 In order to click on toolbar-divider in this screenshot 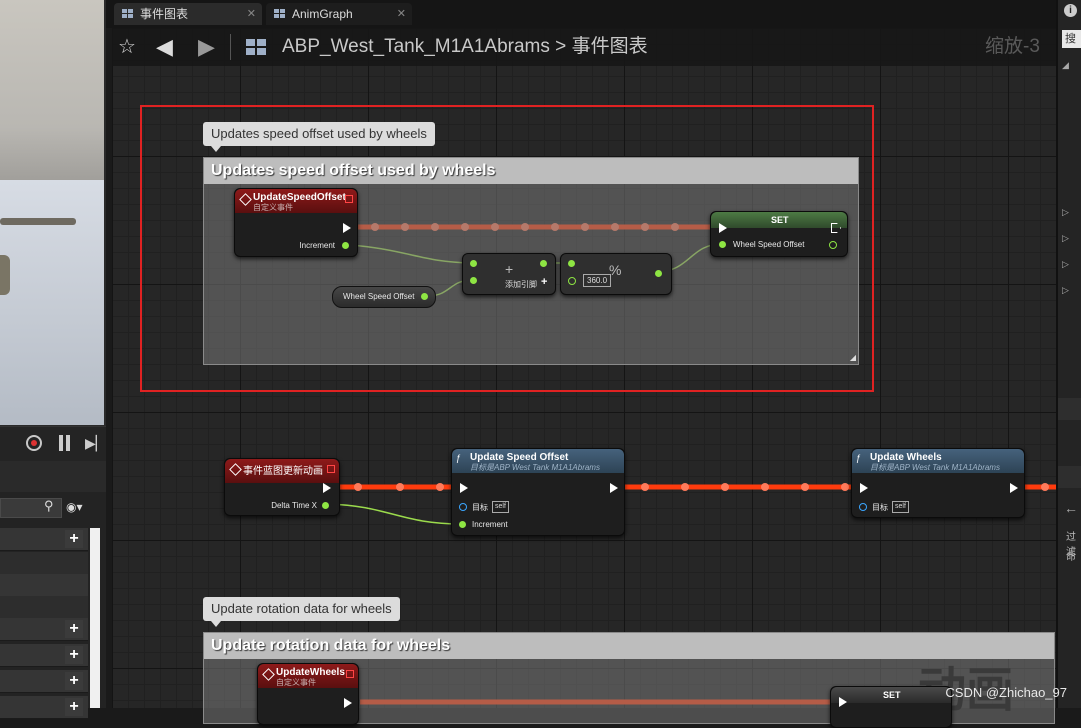, I will do `click(230, 47)`.